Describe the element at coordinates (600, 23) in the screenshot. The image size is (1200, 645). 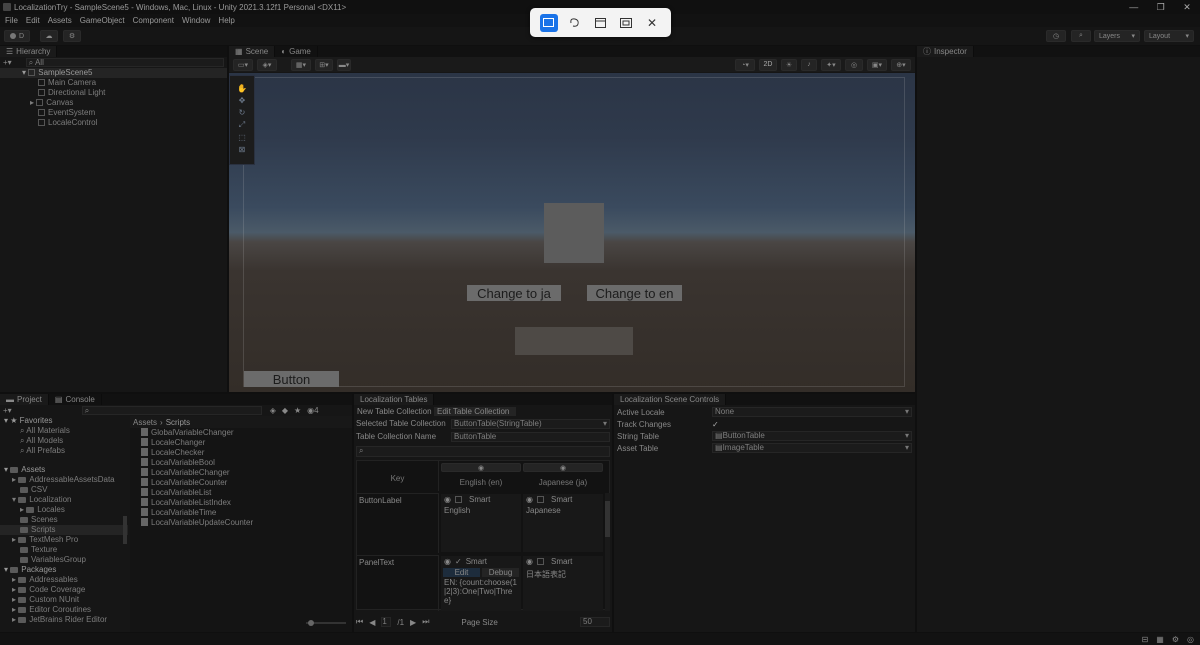
I see `window-snip-icon` at that location.